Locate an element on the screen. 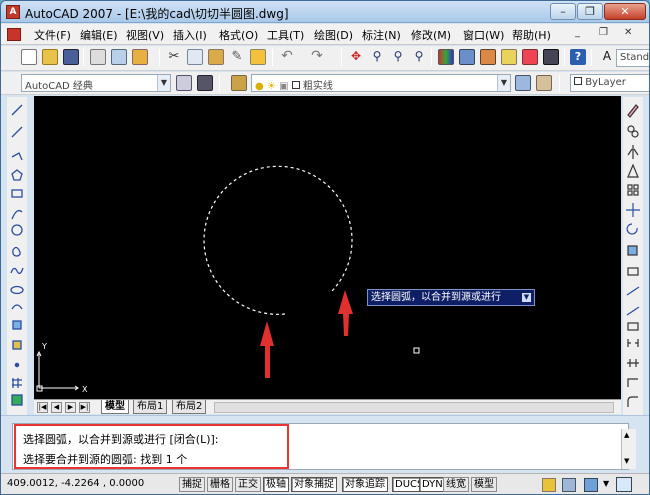 The image size is (650, 495). modify-toolbar is located at coordinates (633, 256).